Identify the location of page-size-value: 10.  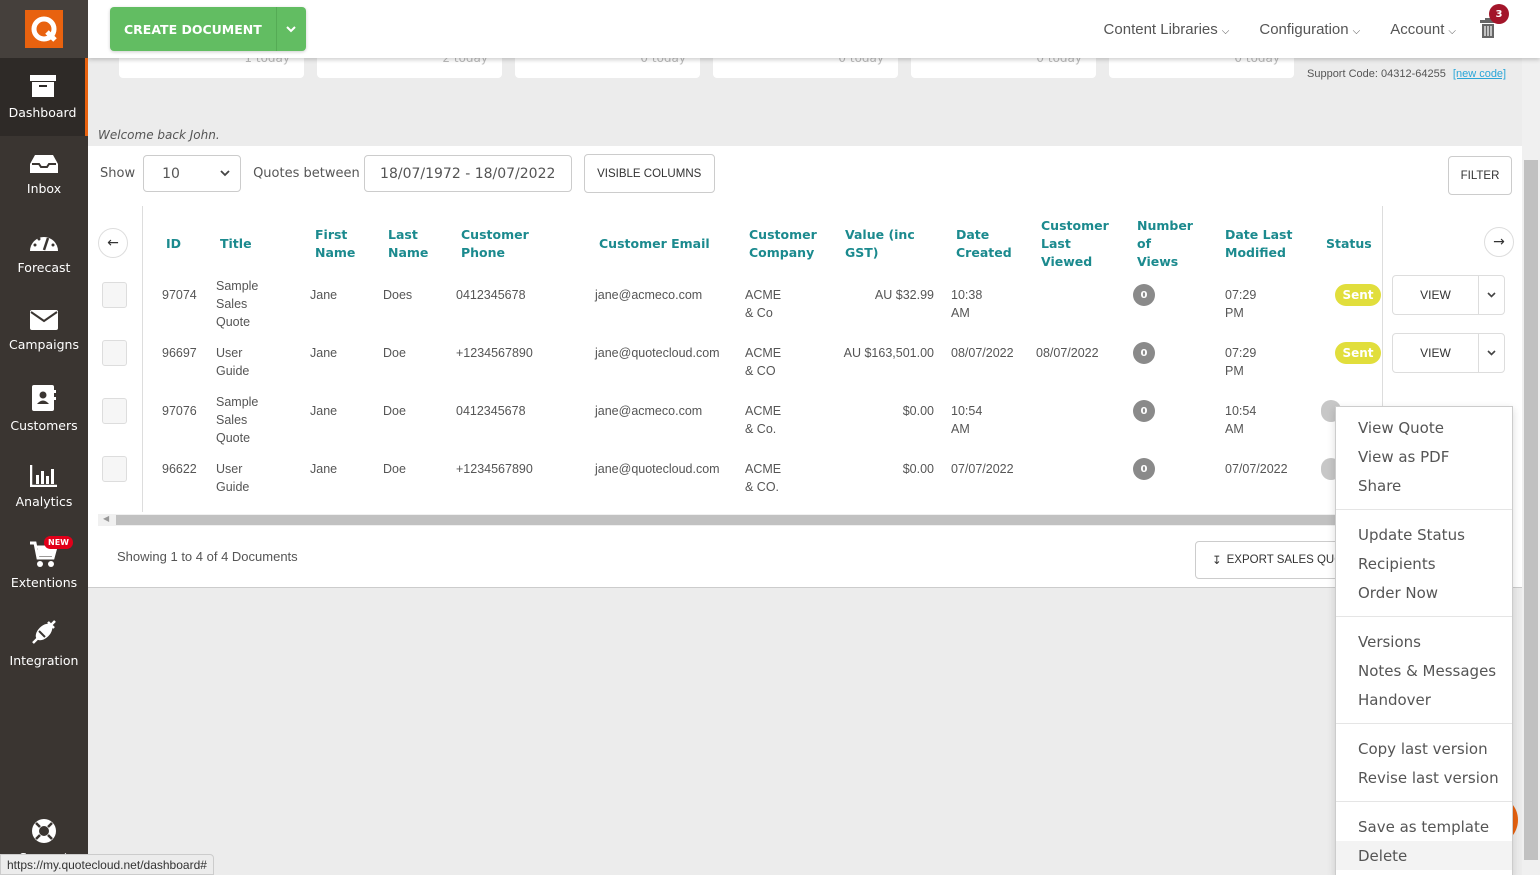
(171, 173).